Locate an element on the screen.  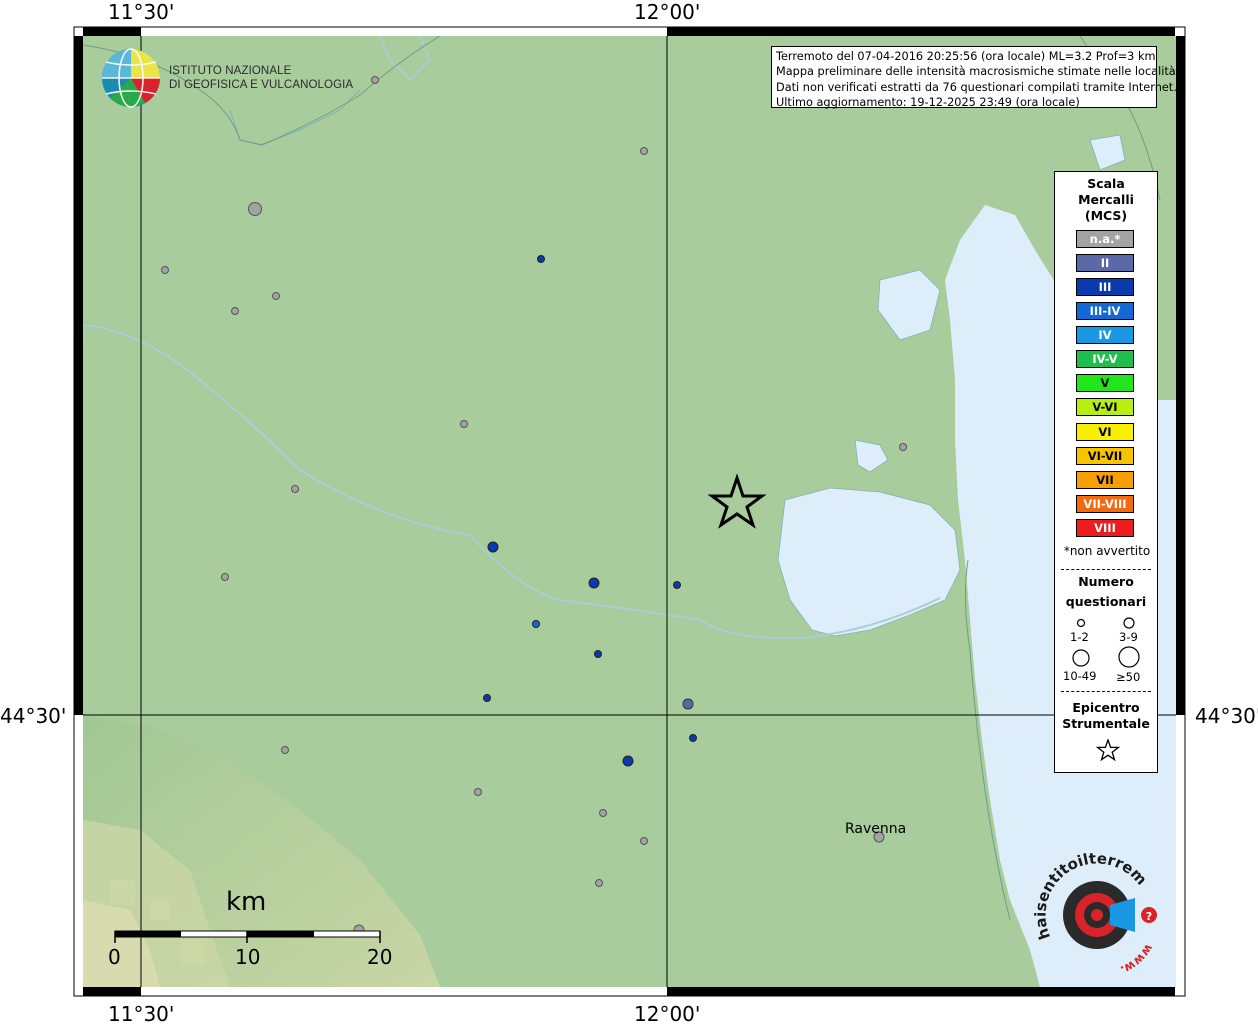
legend-swatch-label: VII-VIII is located at coordinates (1105, 504).